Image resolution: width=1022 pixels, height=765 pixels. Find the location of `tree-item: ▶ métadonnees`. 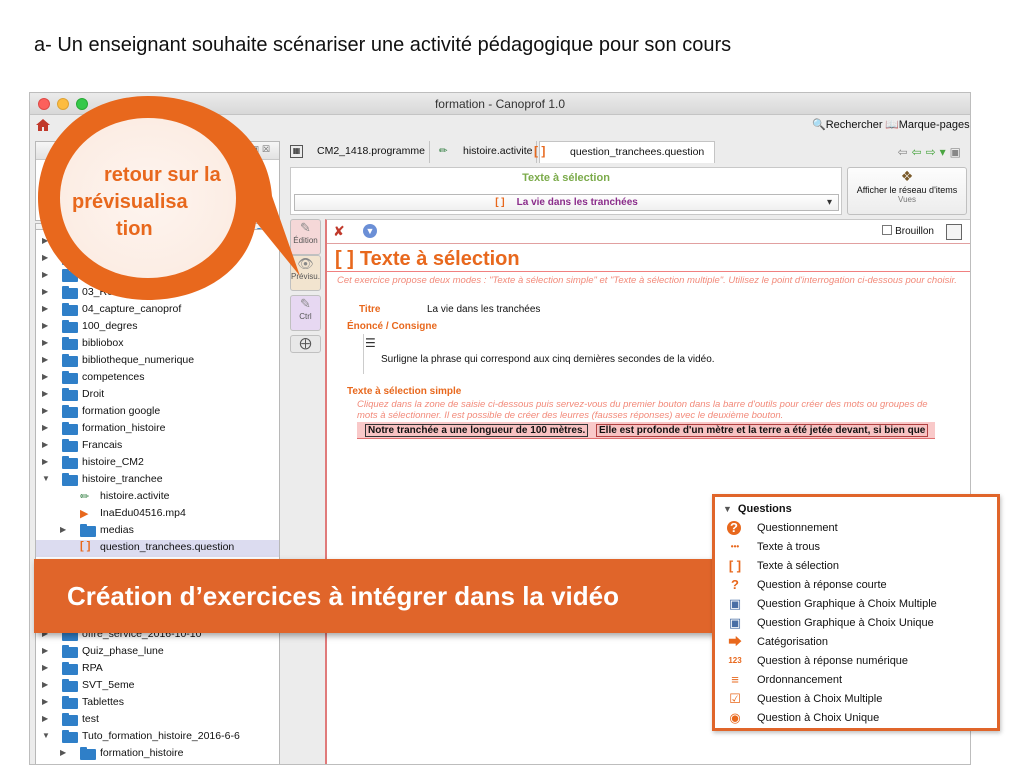

tree-item: ▶ métadonnees is located at coordinates (157, 259).